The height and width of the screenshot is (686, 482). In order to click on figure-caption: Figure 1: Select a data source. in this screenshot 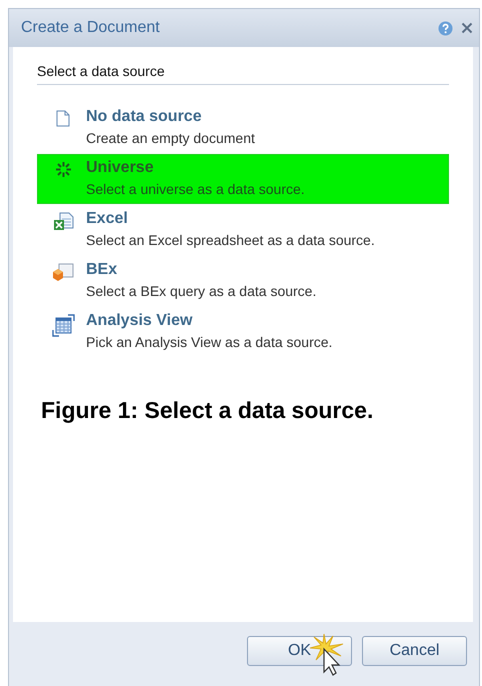, I will do `click(207, 410)`.